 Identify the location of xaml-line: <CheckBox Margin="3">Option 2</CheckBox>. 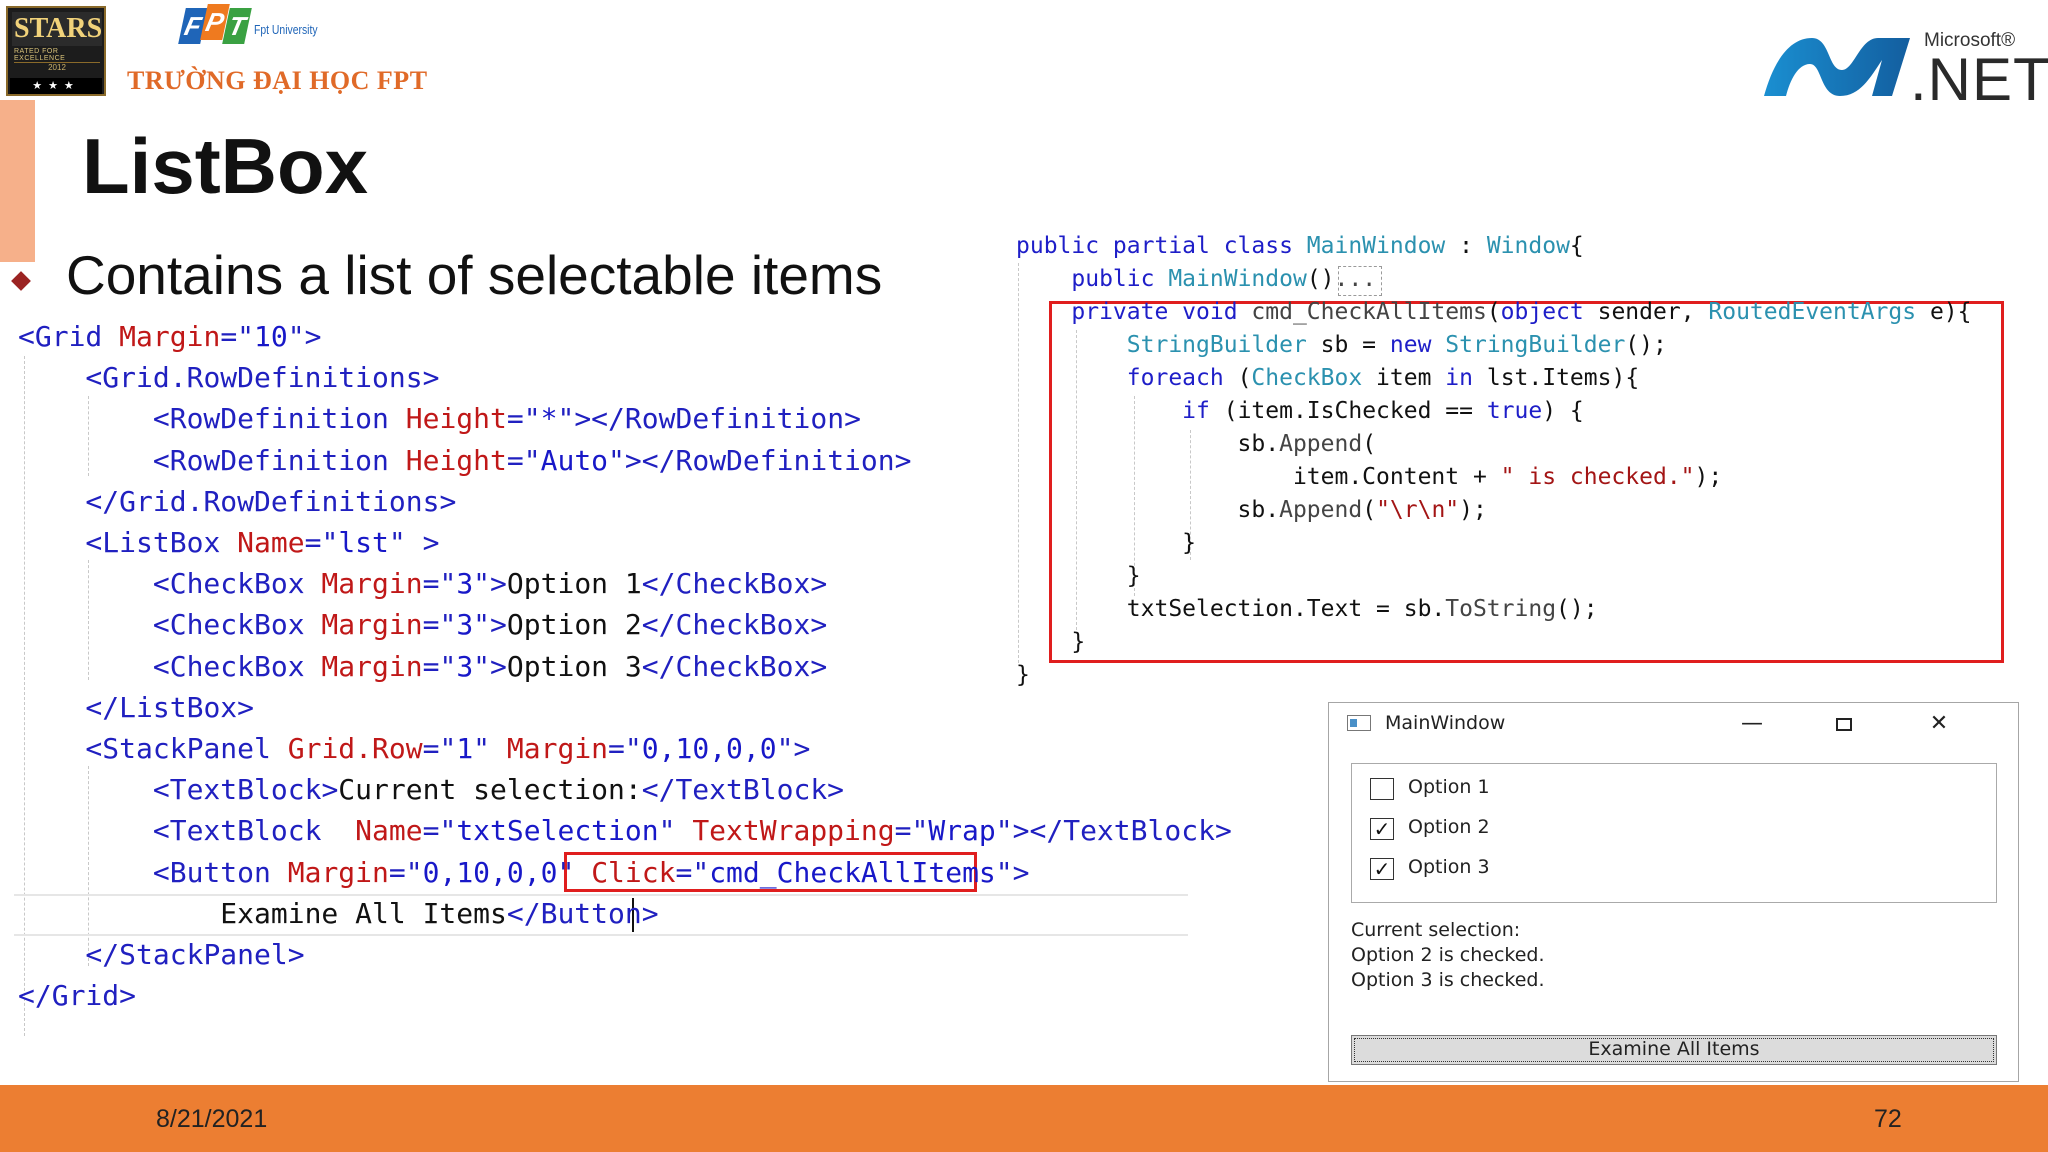
(422, 624).